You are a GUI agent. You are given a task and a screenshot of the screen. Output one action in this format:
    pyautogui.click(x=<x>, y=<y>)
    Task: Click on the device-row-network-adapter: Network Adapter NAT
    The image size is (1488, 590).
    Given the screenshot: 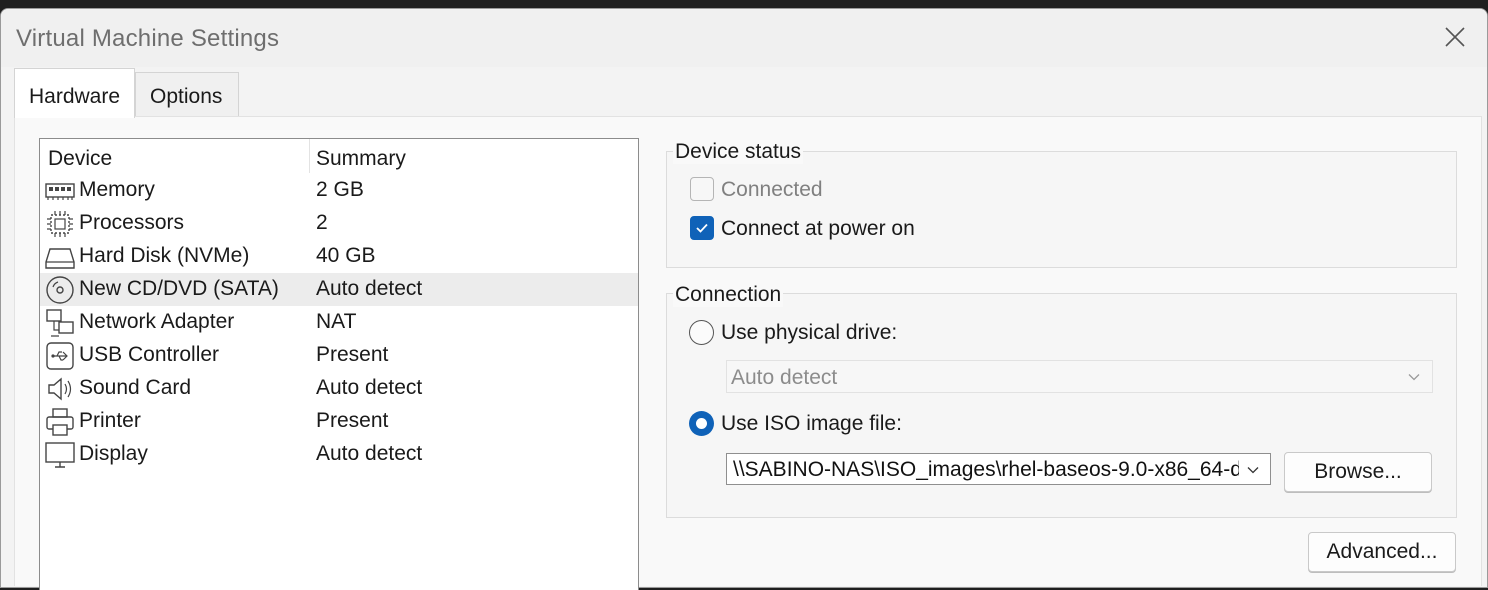 What is the action you would take?
    pyautogui.click(x=339, y=322)
    